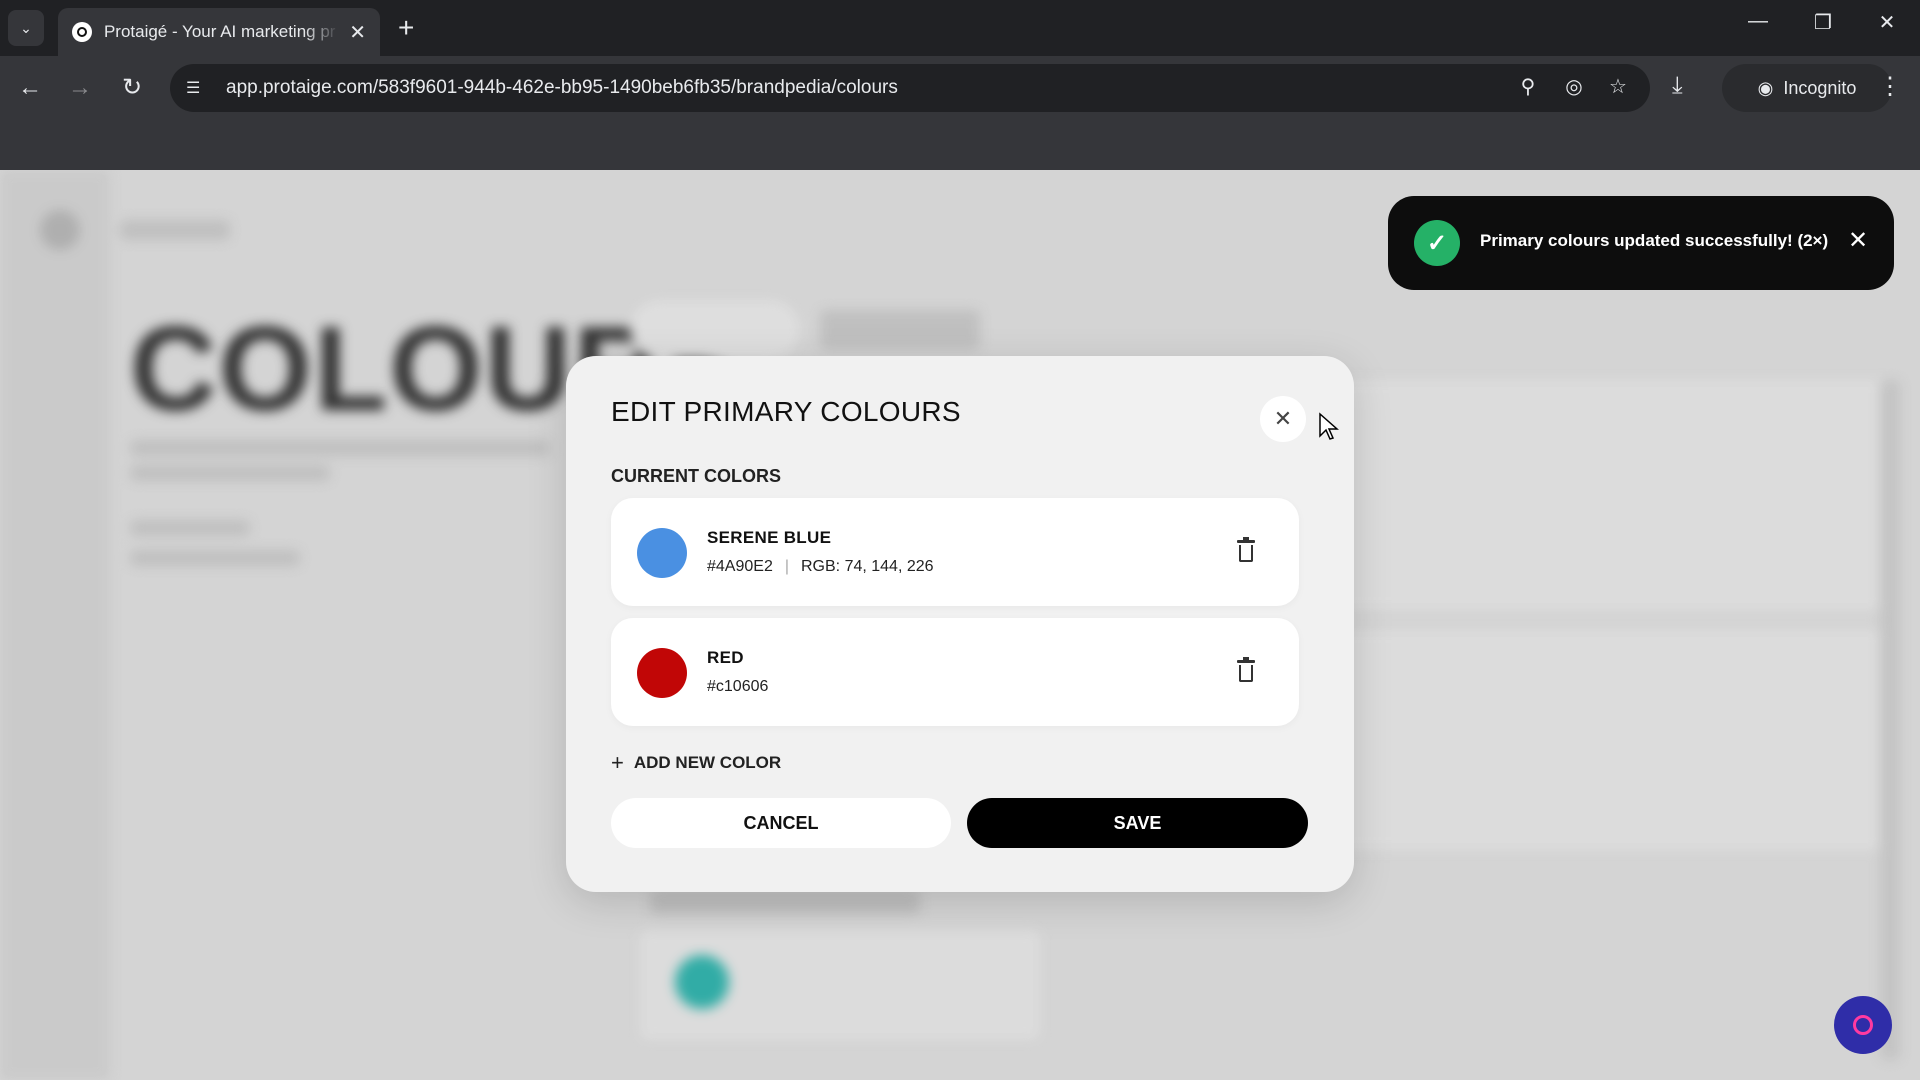  Describe the element at coordinates (1758, 21) in the screenshot. I see `minimize-icon: —` at that location.